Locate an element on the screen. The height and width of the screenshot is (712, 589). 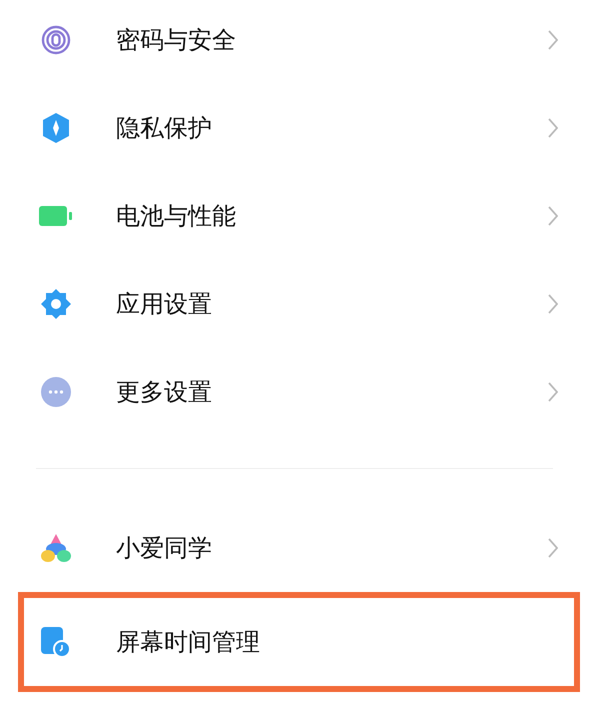
assistant-icon is located at coordinates (56, 548).